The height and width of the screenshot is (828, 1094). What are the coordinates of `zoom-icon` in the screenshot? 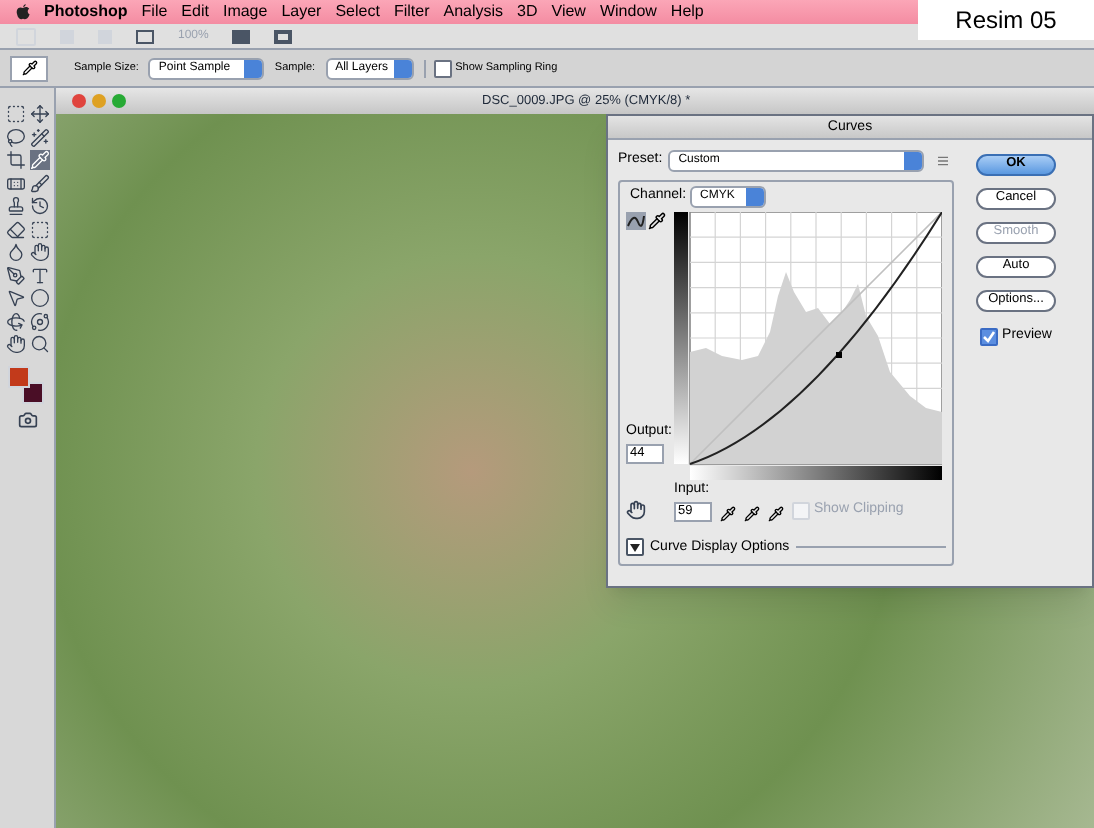 It's located at (39, 344).